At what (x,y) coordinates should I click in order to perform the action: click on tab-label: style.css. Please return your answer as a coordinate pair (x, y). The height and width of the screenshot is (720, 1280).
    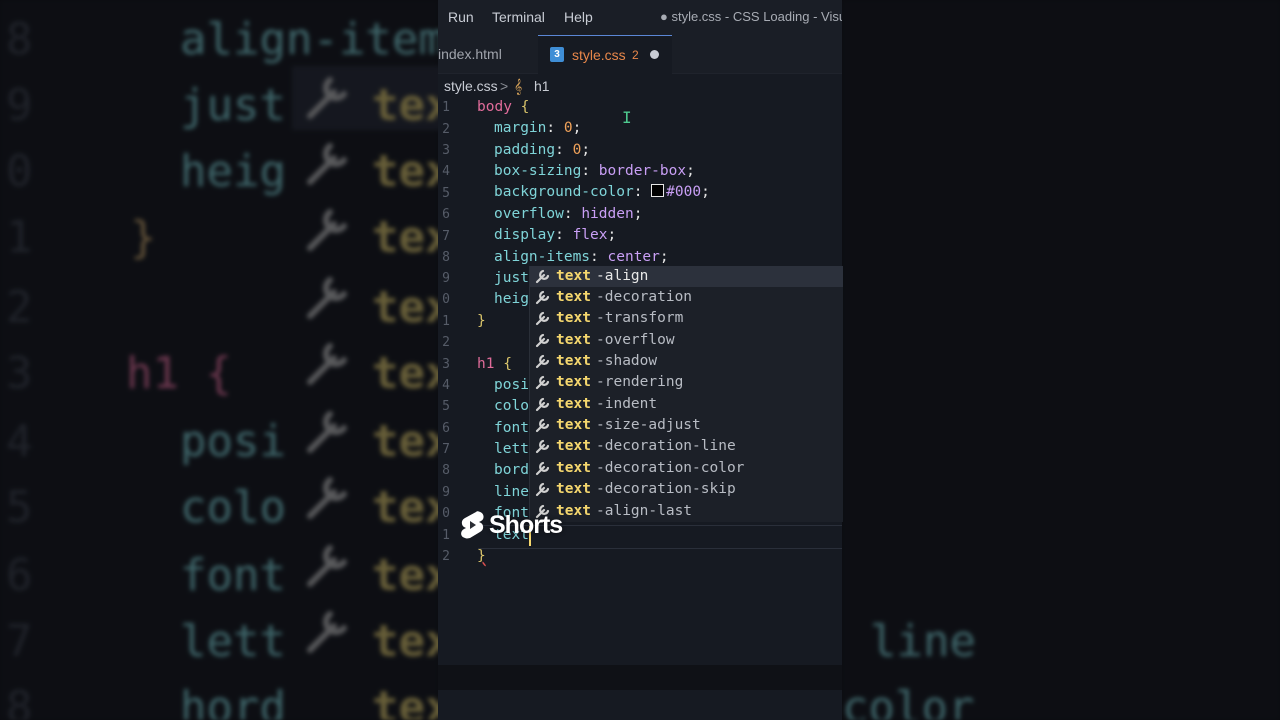
    Looking at the image, I should click on (599, 55).